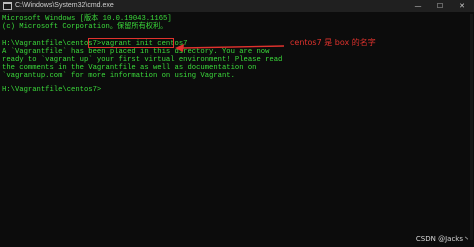 This screenshot has height=247, width=474. Describe the element at coordinates (462, 6) in the screenshot. I see `close-button: ✕` at that location.